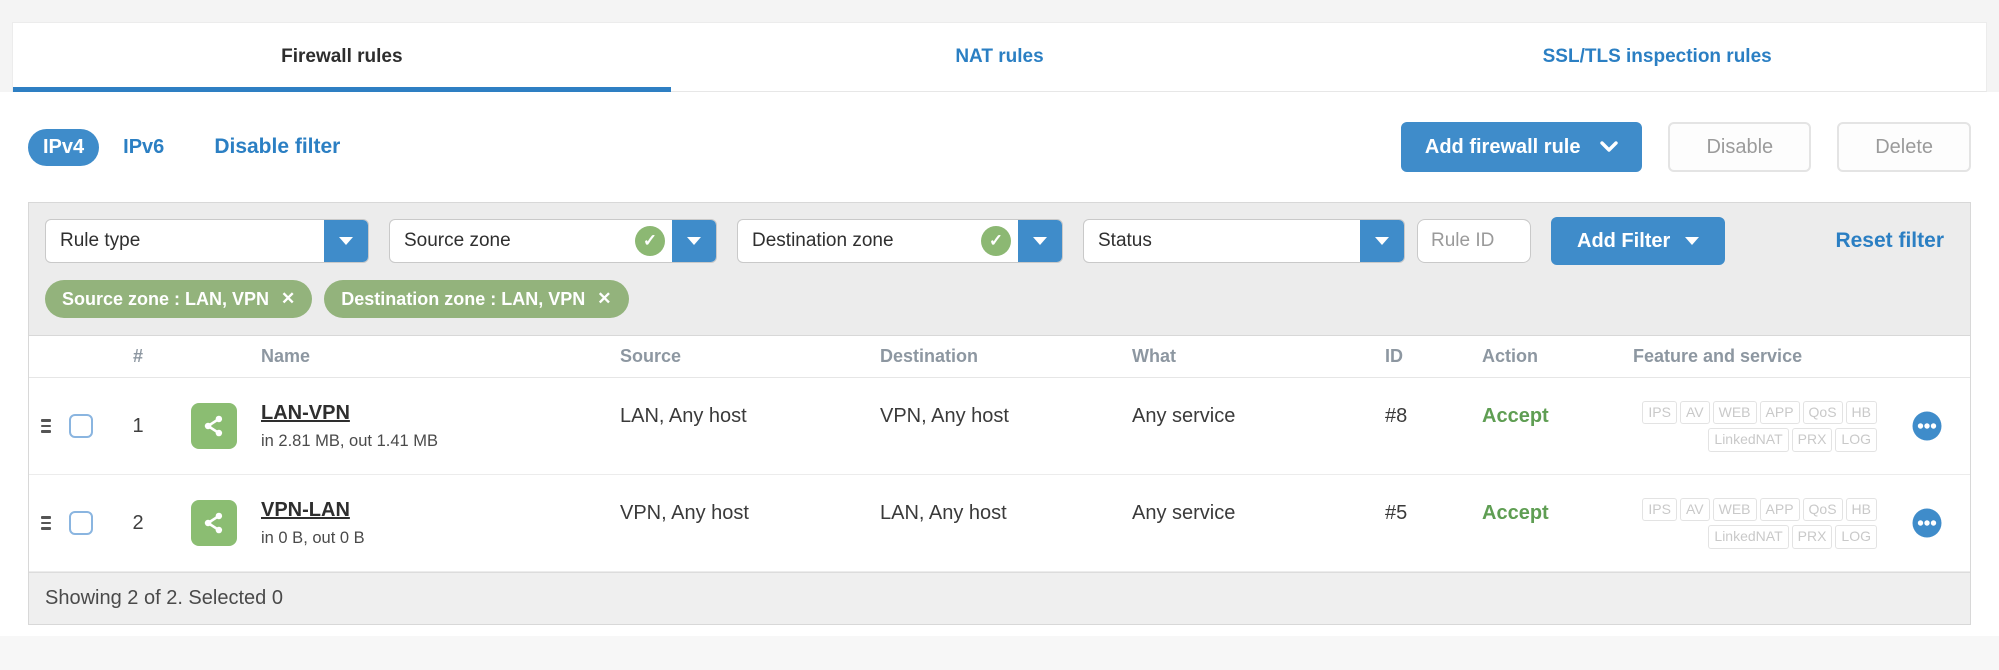  What do you see at coordinates (1904, 147) in the screenshot?
I see `delete-button: Delete` at bounding box center [1904, 147].